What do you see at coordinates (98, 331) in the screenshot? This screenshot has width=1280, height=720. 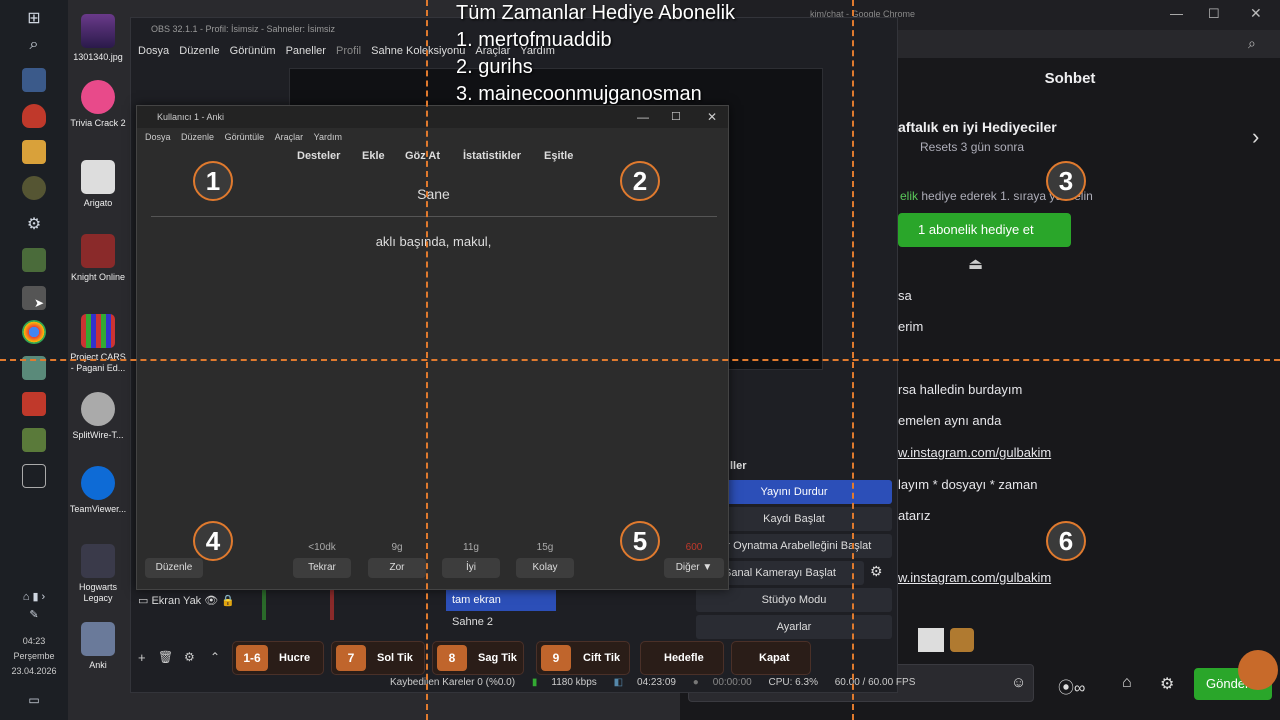 I see `project-cars-icon` at bounding box center [98, 331].